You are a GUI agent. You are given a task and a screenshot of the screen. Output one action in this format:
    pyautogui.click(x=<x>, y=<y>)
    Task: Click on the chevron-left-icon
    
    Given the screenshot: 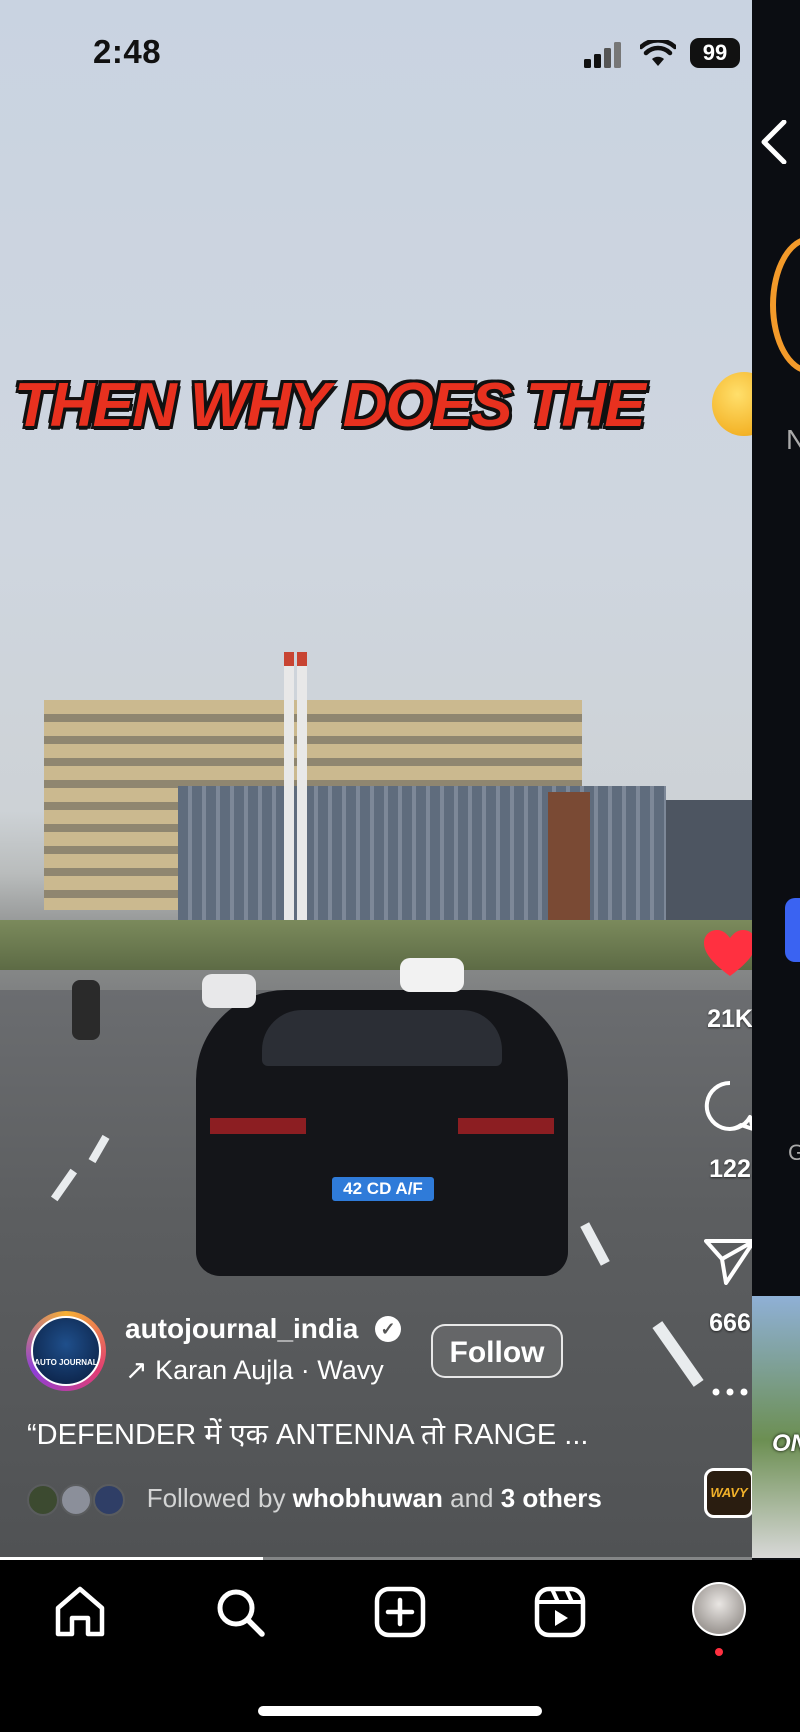 What is the action you would take?
    pyautogui.click(x=774, y=142)
    